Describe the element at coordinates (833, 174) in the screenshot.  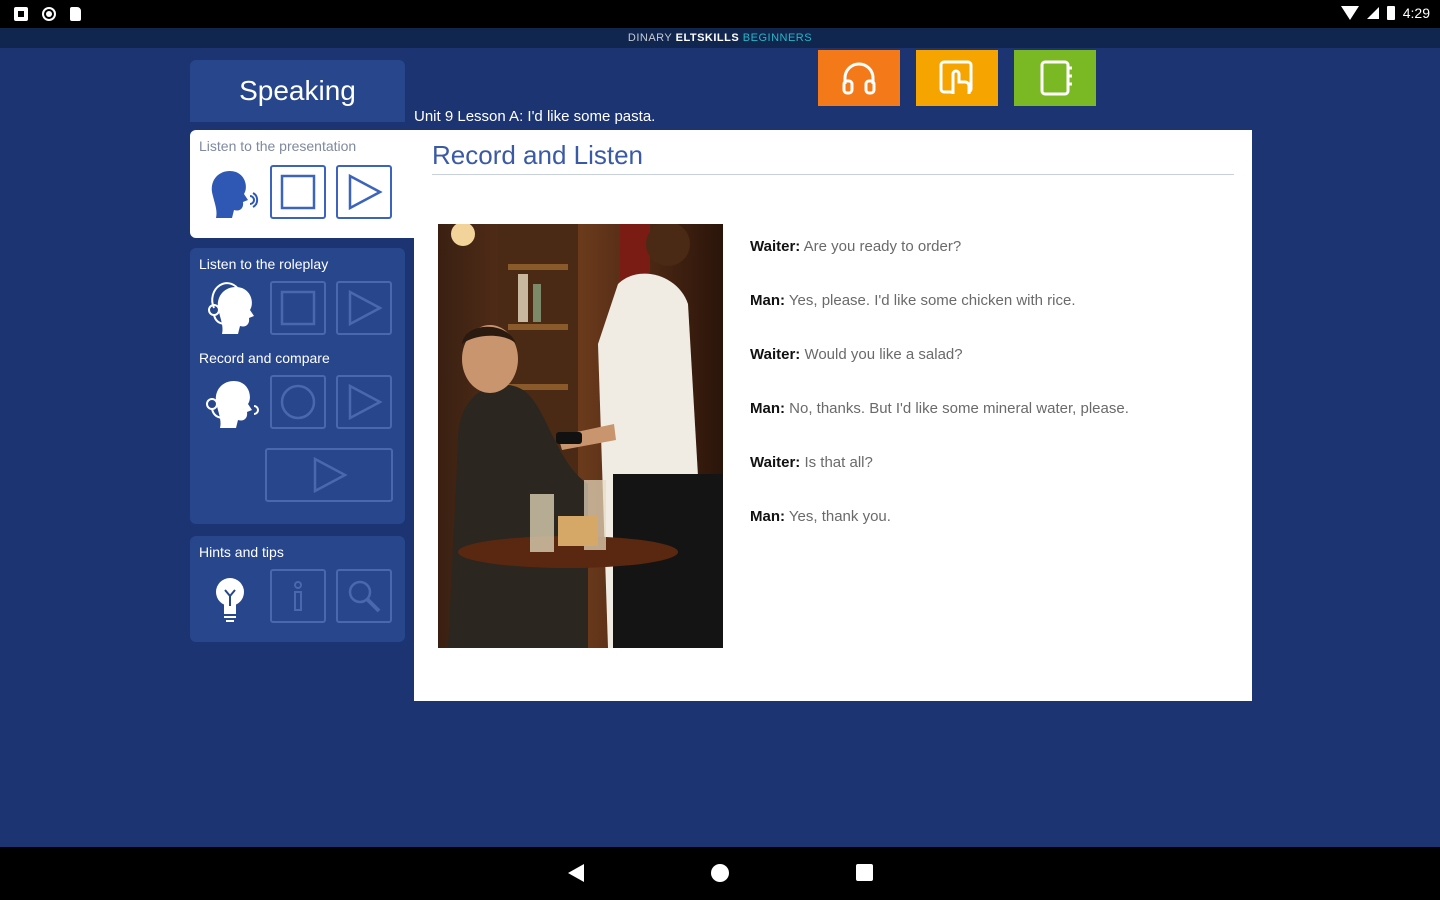
I see `title-divider` at that location.